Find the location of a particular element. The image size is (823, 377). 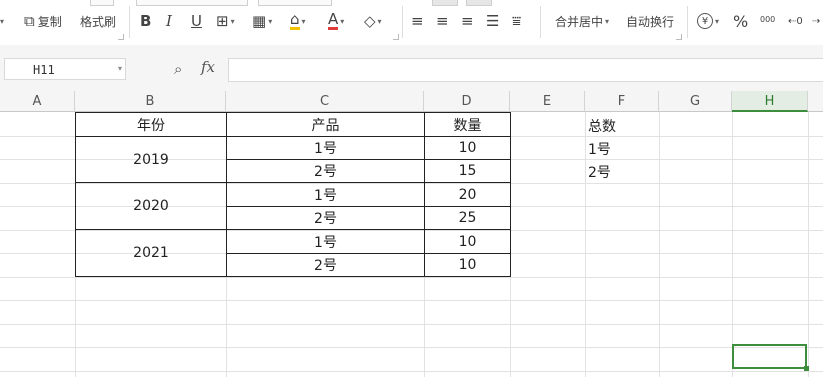

align-center-icon: ≡ is located at coordinates (442, 21).